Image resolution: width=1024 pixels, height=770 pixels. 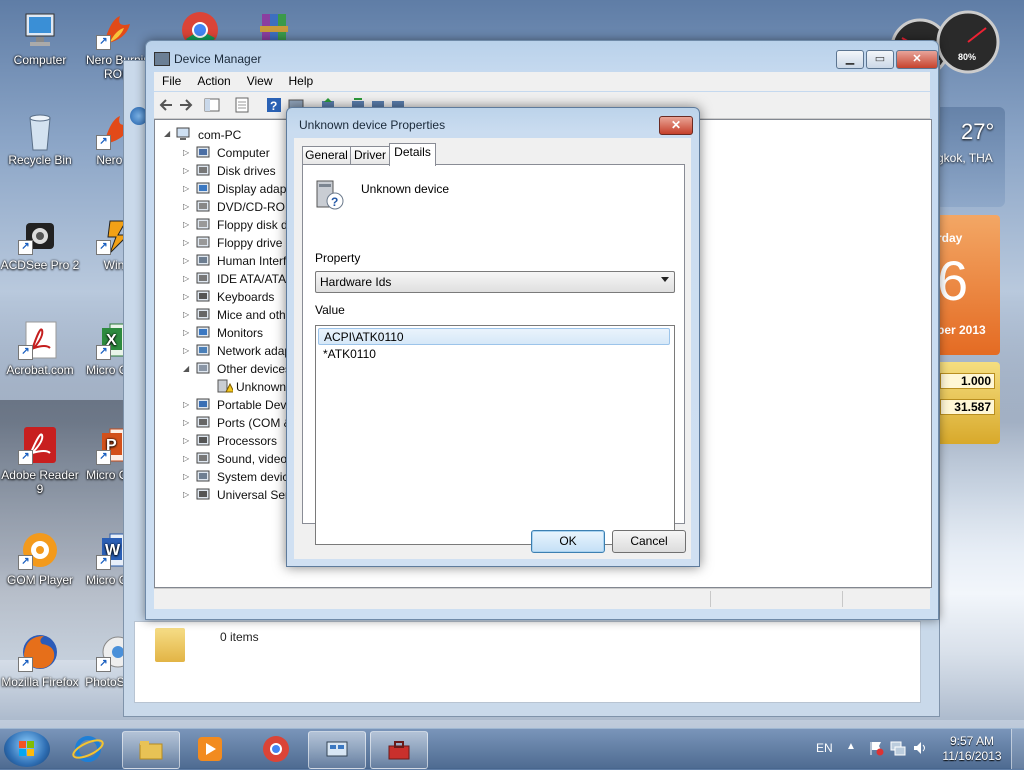 What do you see at coordinates (542, 598) in the screenshot?
I see `status-bar` at bounding box center [542, 598].